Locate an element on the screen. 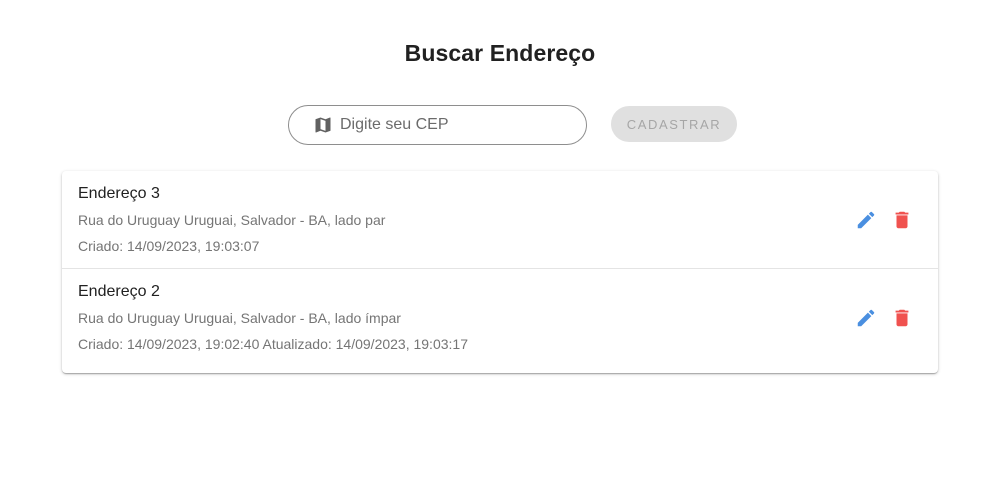  address-timestamps: Criado: 14/09/2023, 19:03:07 is located at coordinates (169, 246).